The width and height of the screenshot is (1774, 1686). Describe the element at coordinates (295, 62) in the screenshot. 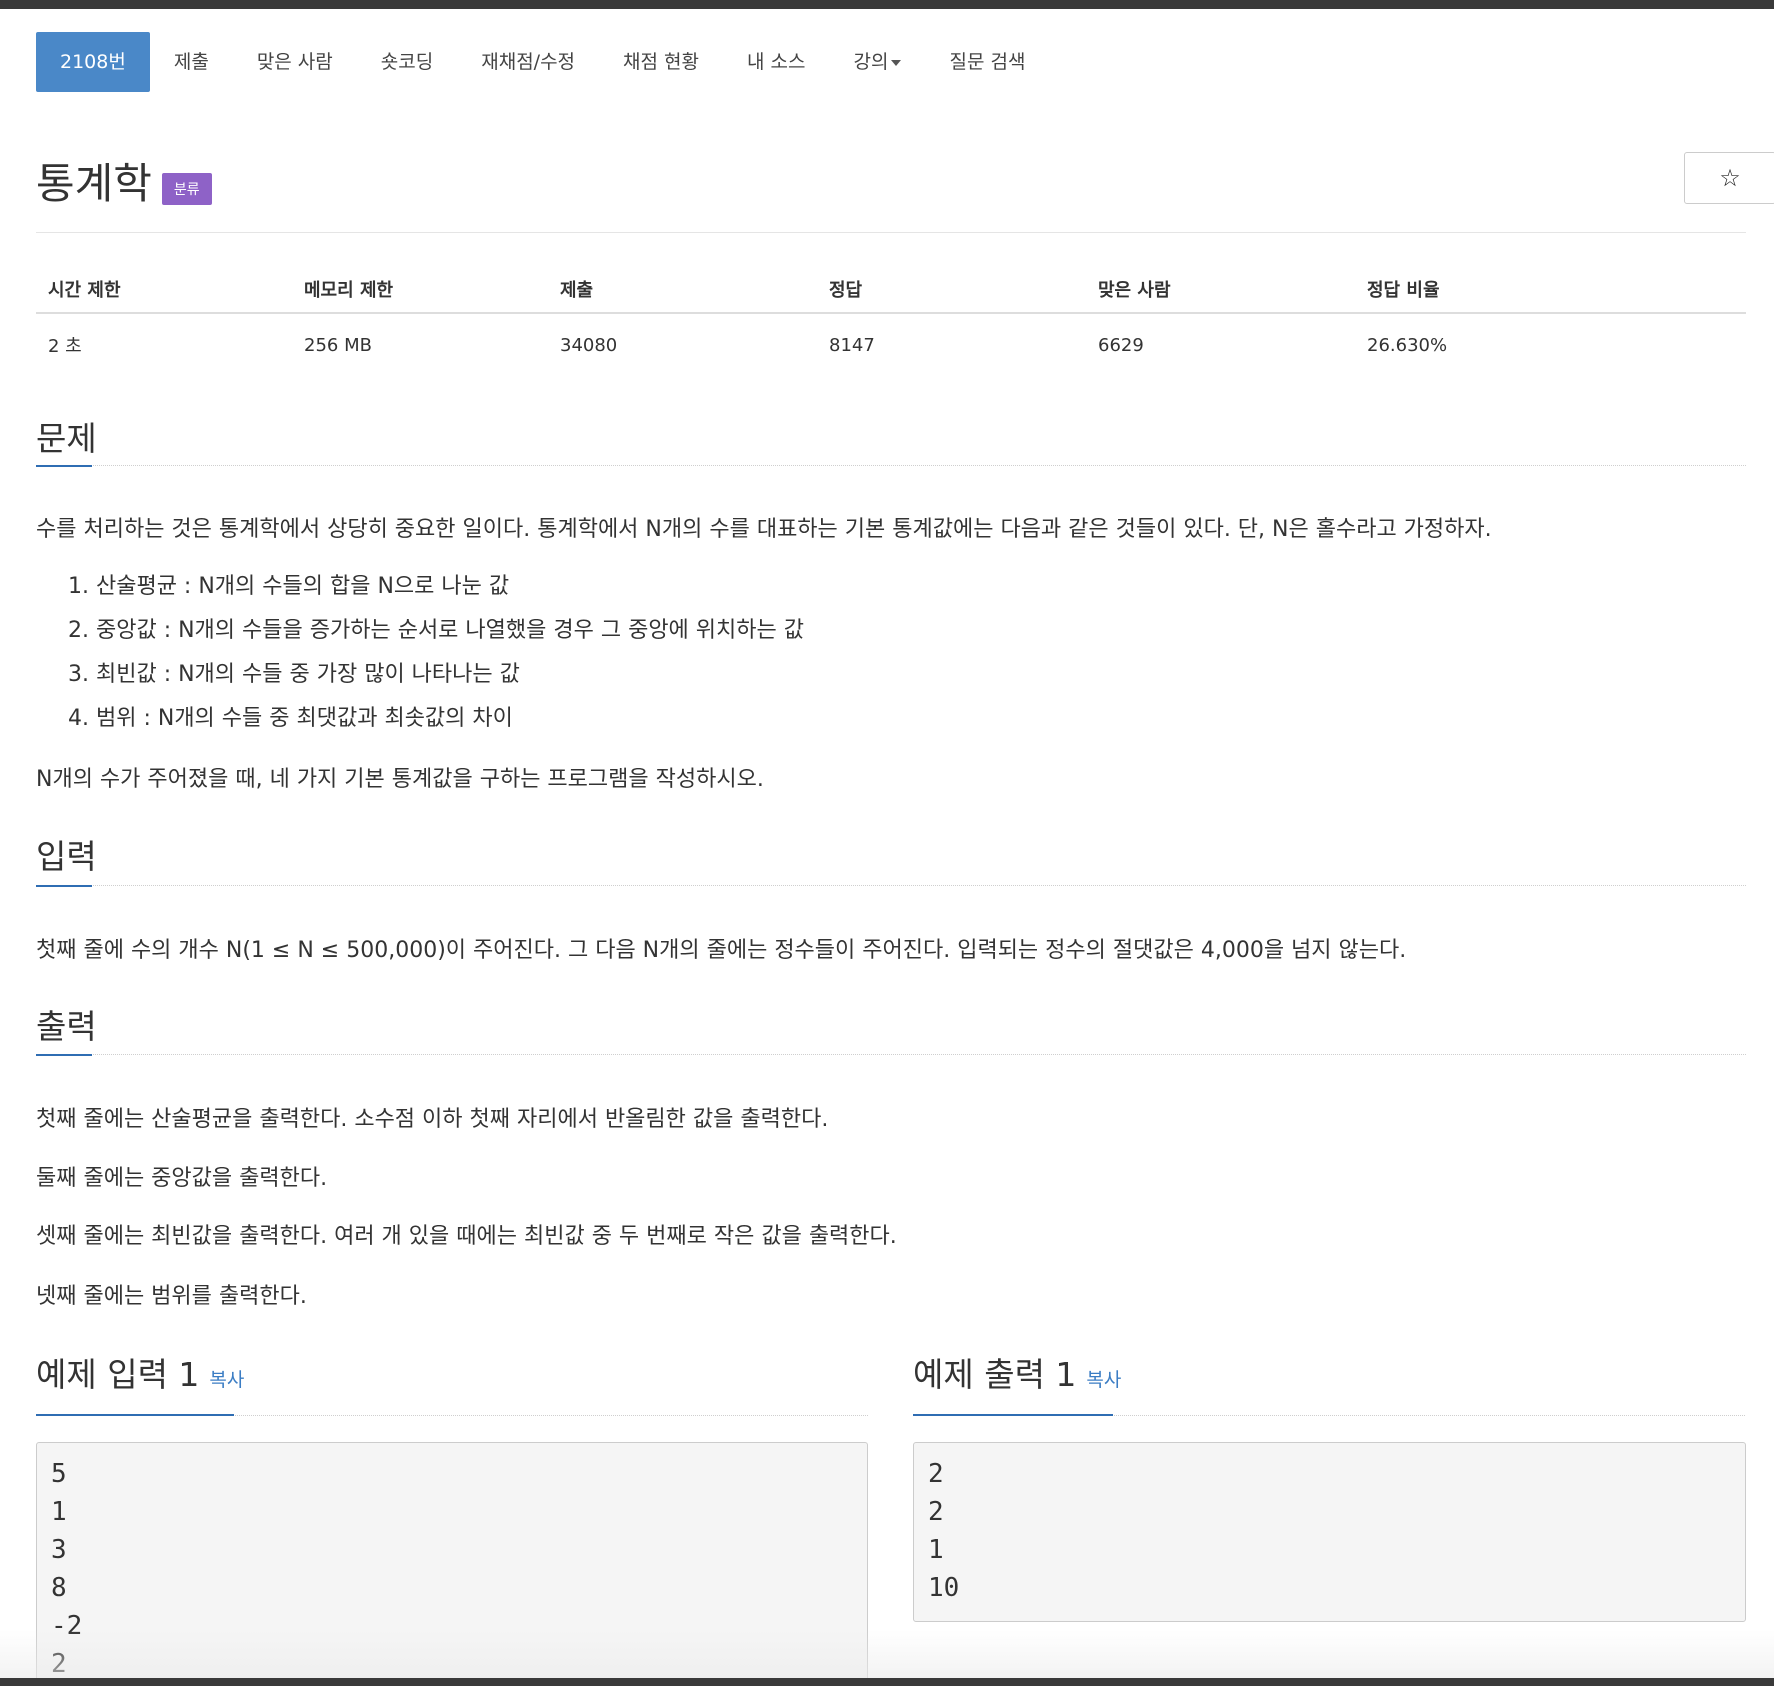

I see `tab-solved-users: 맞은 사람` at that location.